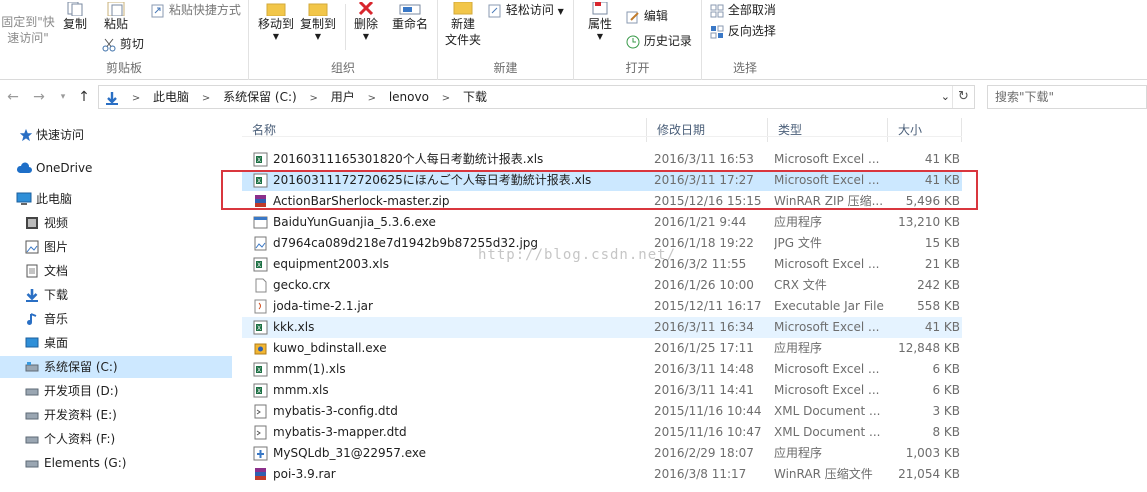 This screenshot has height=492, width=1147. Describe the element at coordinates (39, 97) in the screenshot. I see `forward-button: →` at that location.